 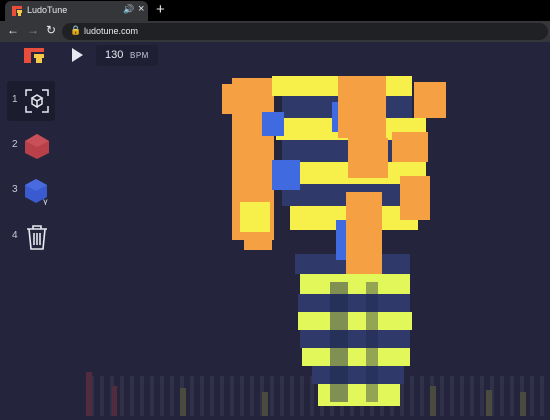 What do you see at coordinates (37, 237) in the screenshot?
I see `trash-icon` at bounding box center [37, 237].